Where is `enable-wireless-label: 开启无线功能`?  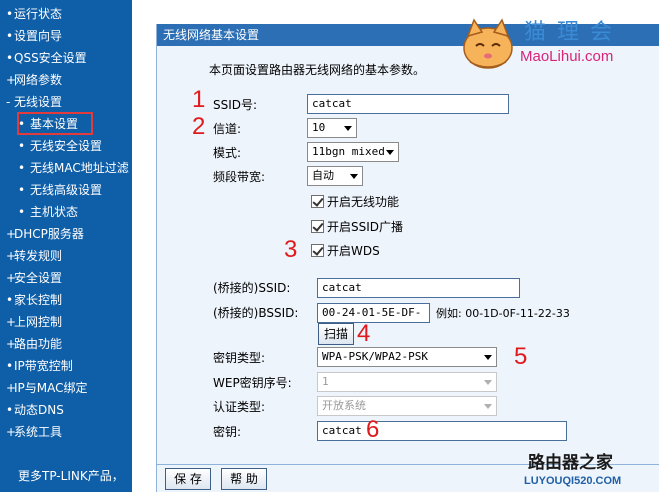
enable-wireless-label: 开启无线功能 is located at coordinates (363, 202).